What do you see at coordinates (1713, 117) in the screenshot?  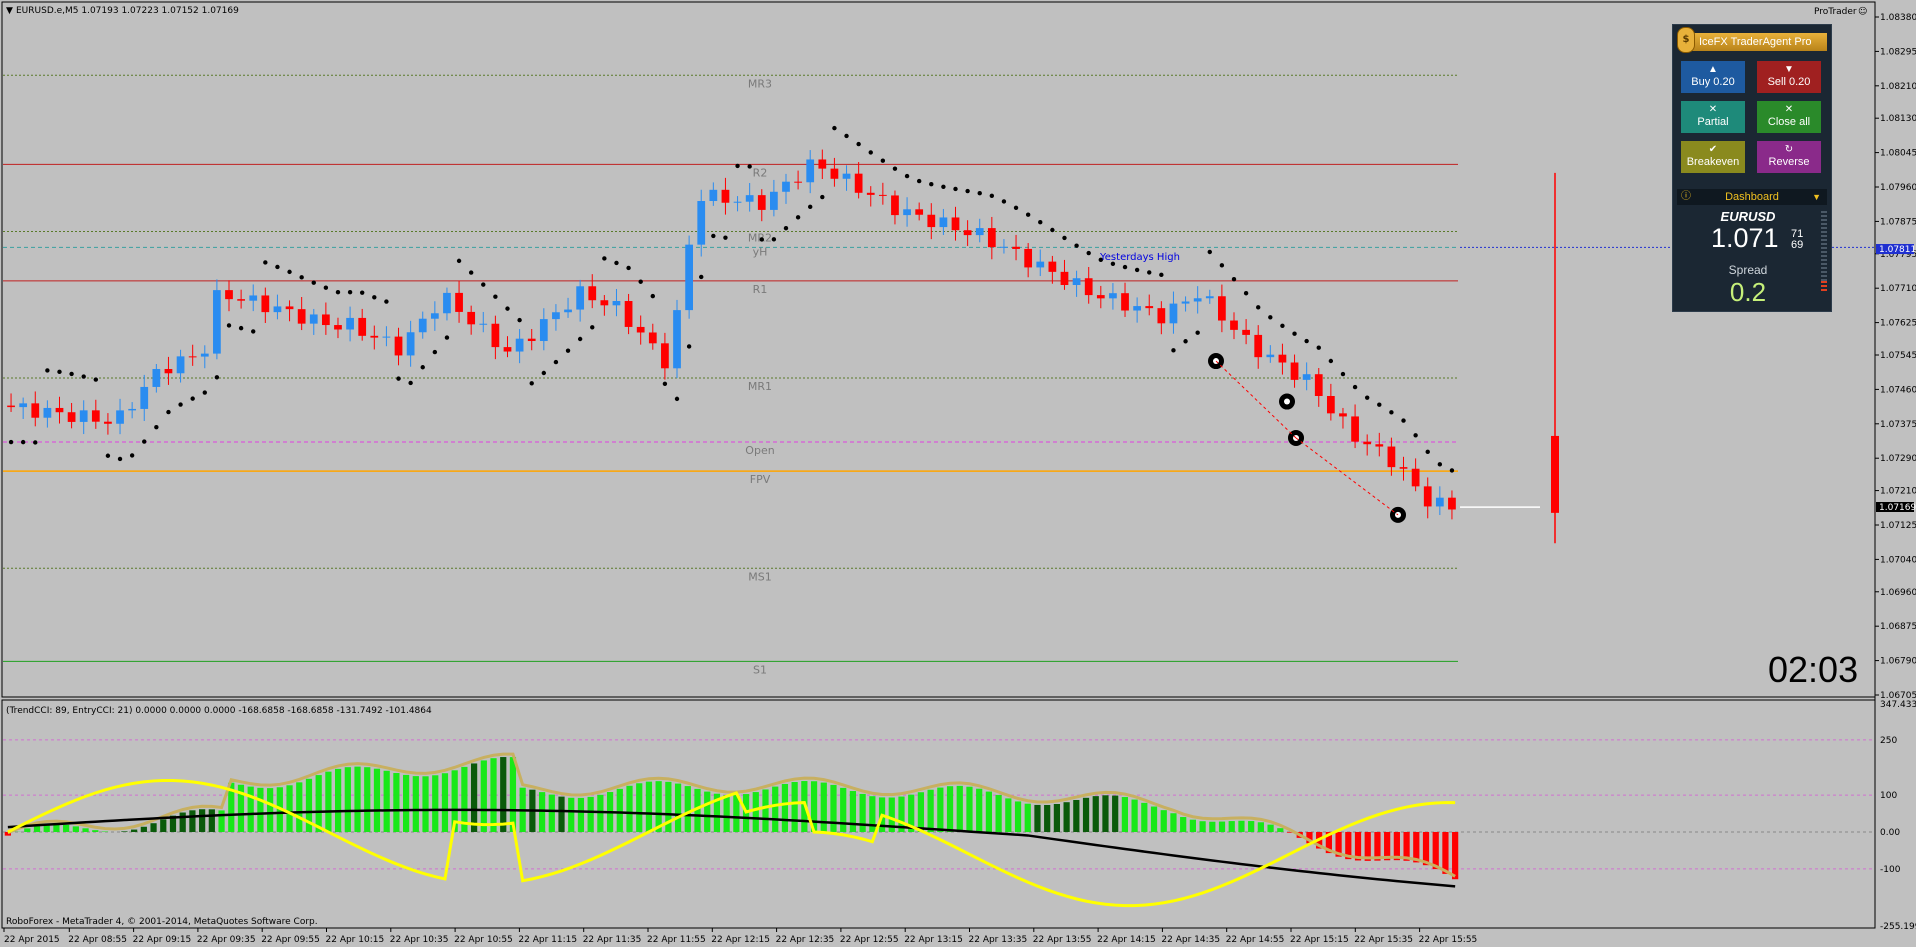 I see `partial-button: ✕ Partial` at bounding box center [1713, 117].